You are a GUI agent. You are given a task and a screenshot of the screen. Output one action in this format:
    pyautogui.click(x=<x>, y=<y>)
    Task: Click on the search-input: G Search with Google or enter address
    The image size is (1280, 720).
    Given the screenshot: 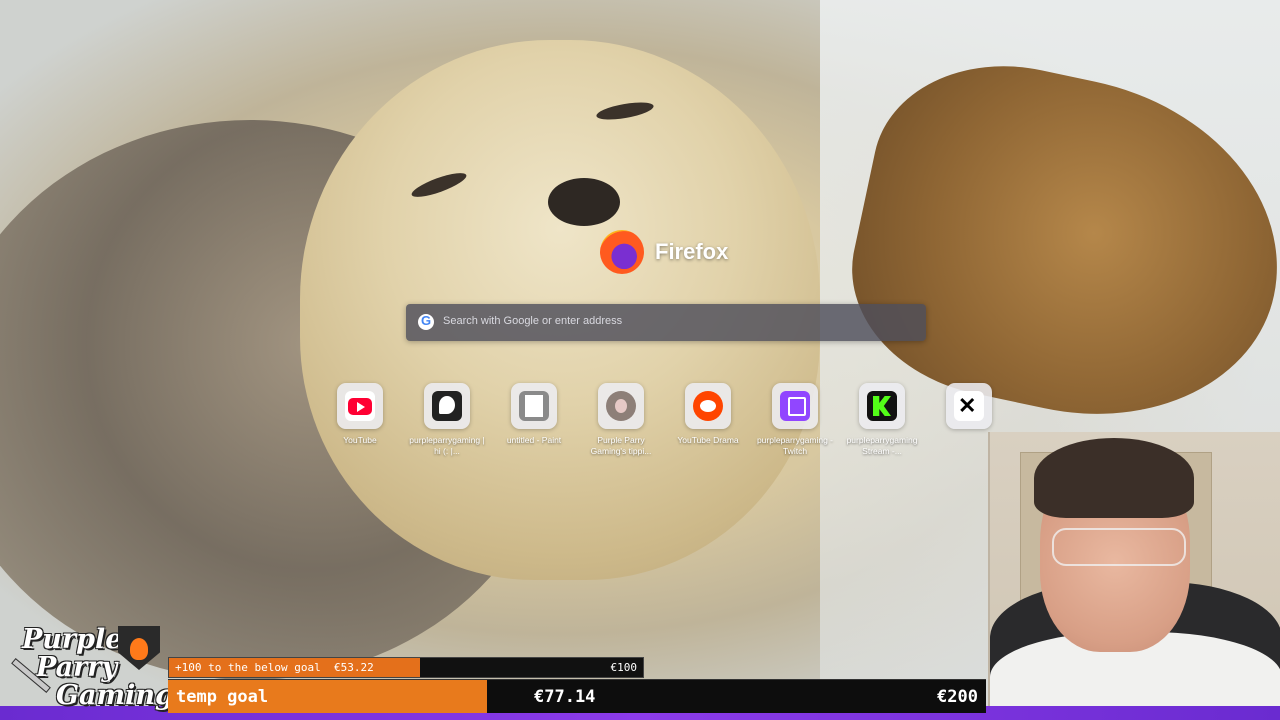 What is the action you would take?
    pyautogui.click(x=666, y=322)
    